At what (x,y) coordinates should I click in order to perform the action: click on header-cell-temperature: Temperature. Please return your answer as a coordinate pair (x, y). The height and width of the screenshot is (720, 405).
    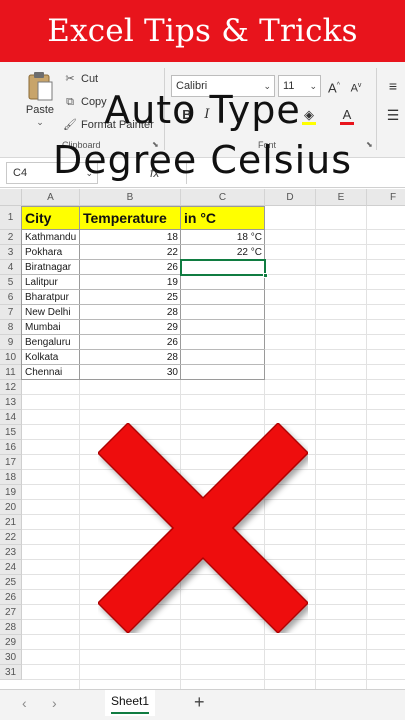
    Looking at the image, I should click on (130, 218).